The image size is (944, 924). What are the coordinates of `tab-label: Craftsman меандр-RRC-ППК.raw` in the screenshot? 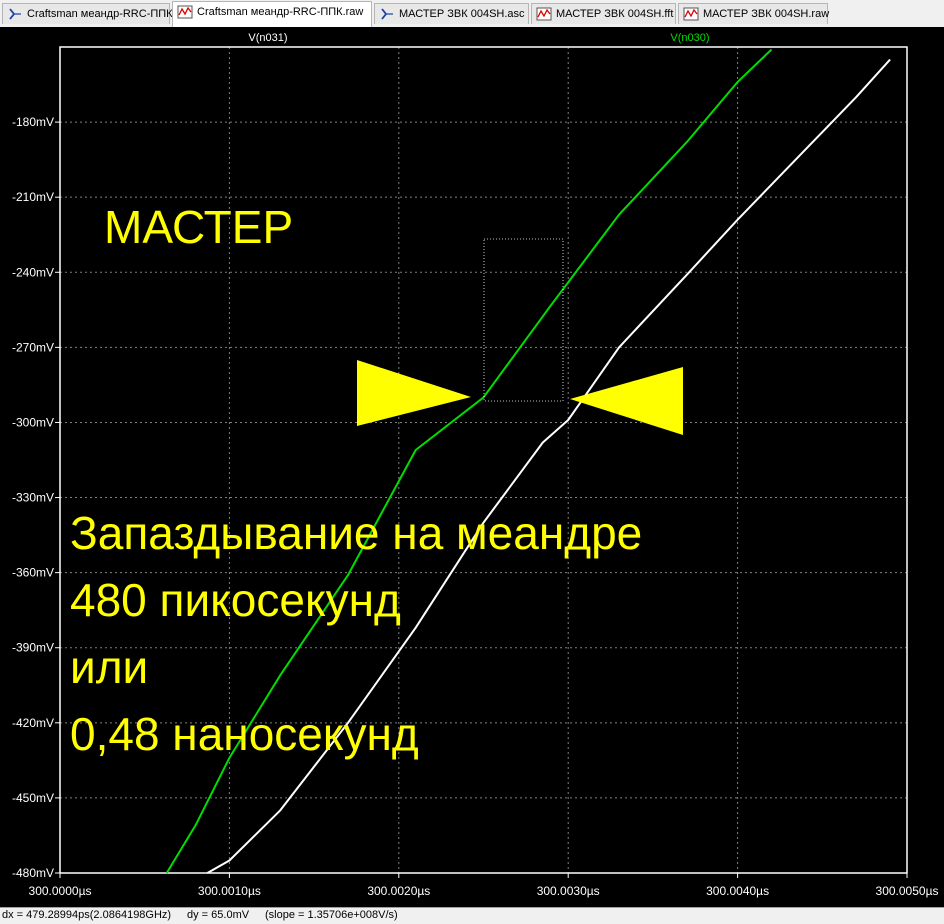 It's located at (280, 12).